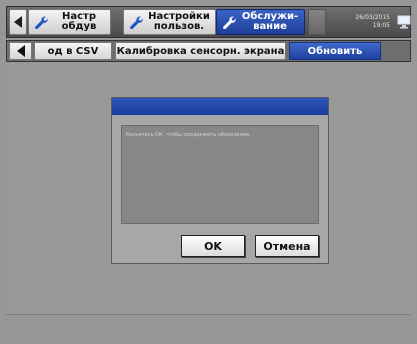  Describe the element at coordinates (79, 21) in the screenshot. I see `tab-label: Настр обдув` at that location.